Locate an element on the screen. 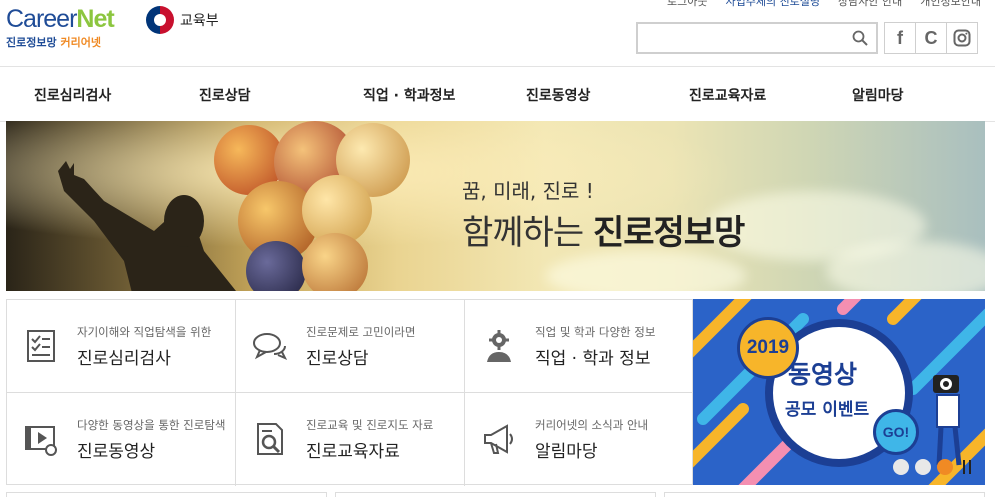 Image resolution: width=995 pixels, height=497 pixels. girl-silhouette is located at coordinates (147, 226).